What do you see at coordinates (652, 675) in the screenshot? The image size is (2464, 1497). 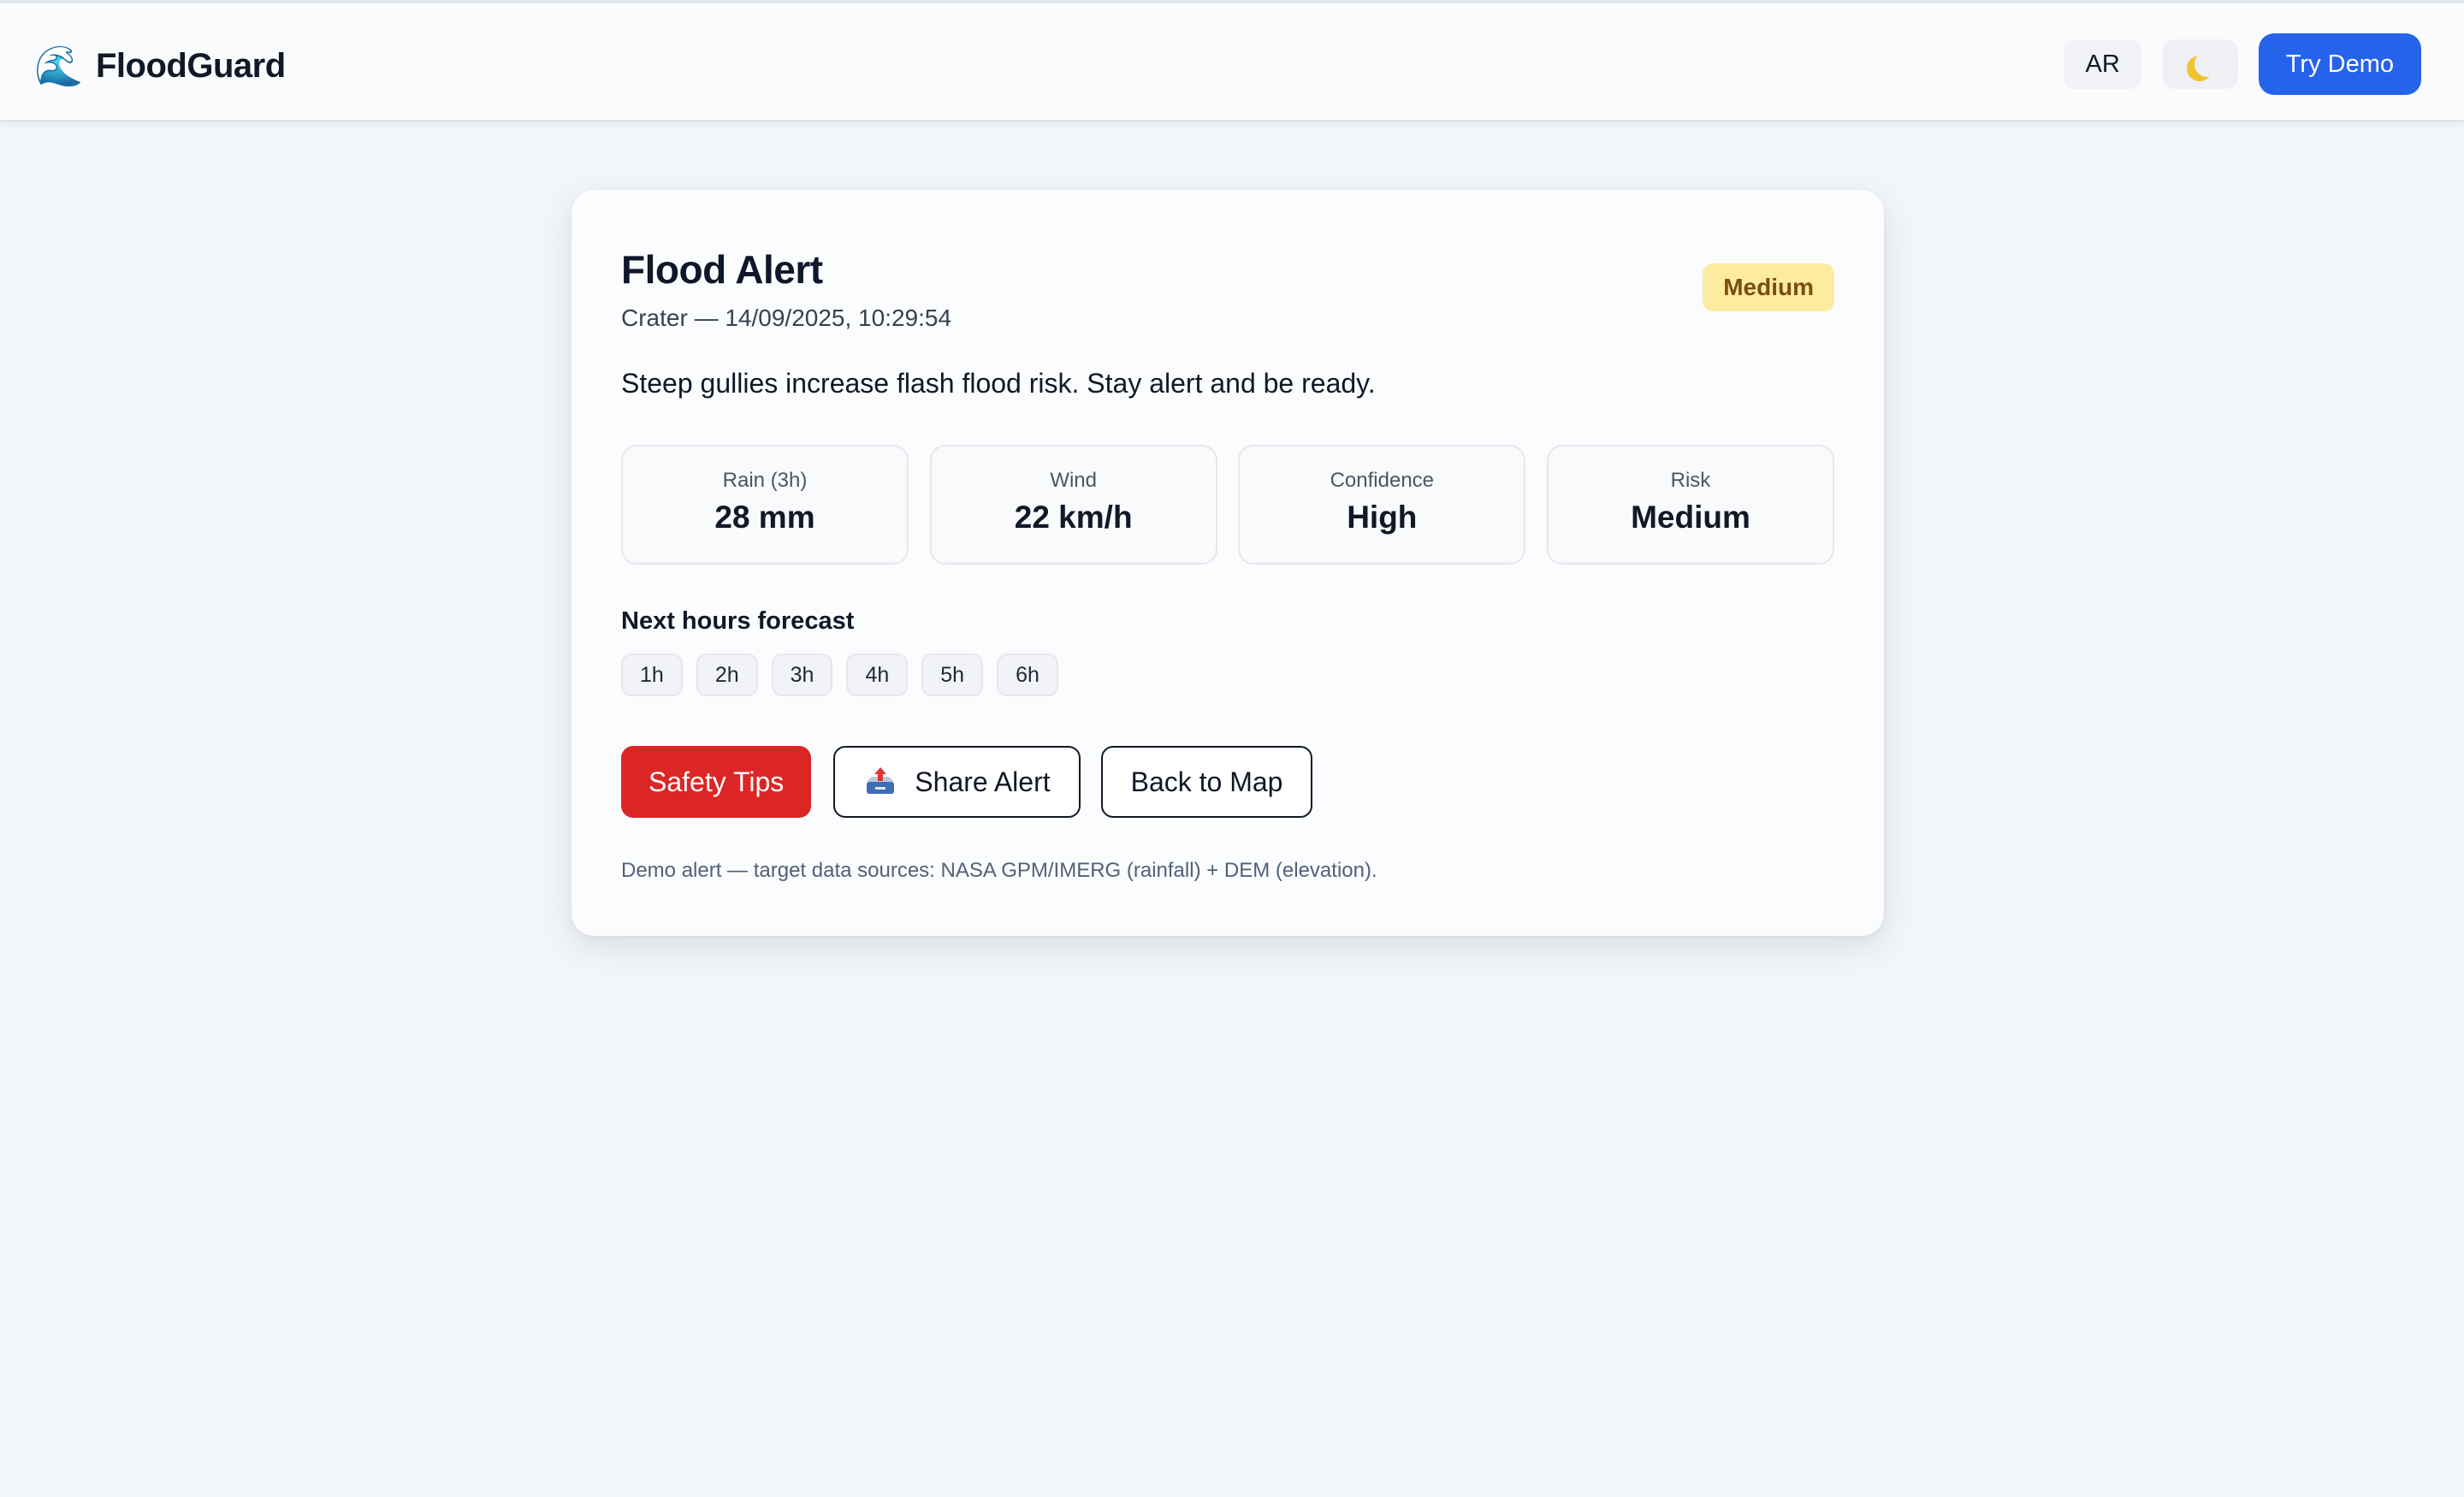 I see `forecast-chip-1h: 1h` at bounding box center [652, 675].